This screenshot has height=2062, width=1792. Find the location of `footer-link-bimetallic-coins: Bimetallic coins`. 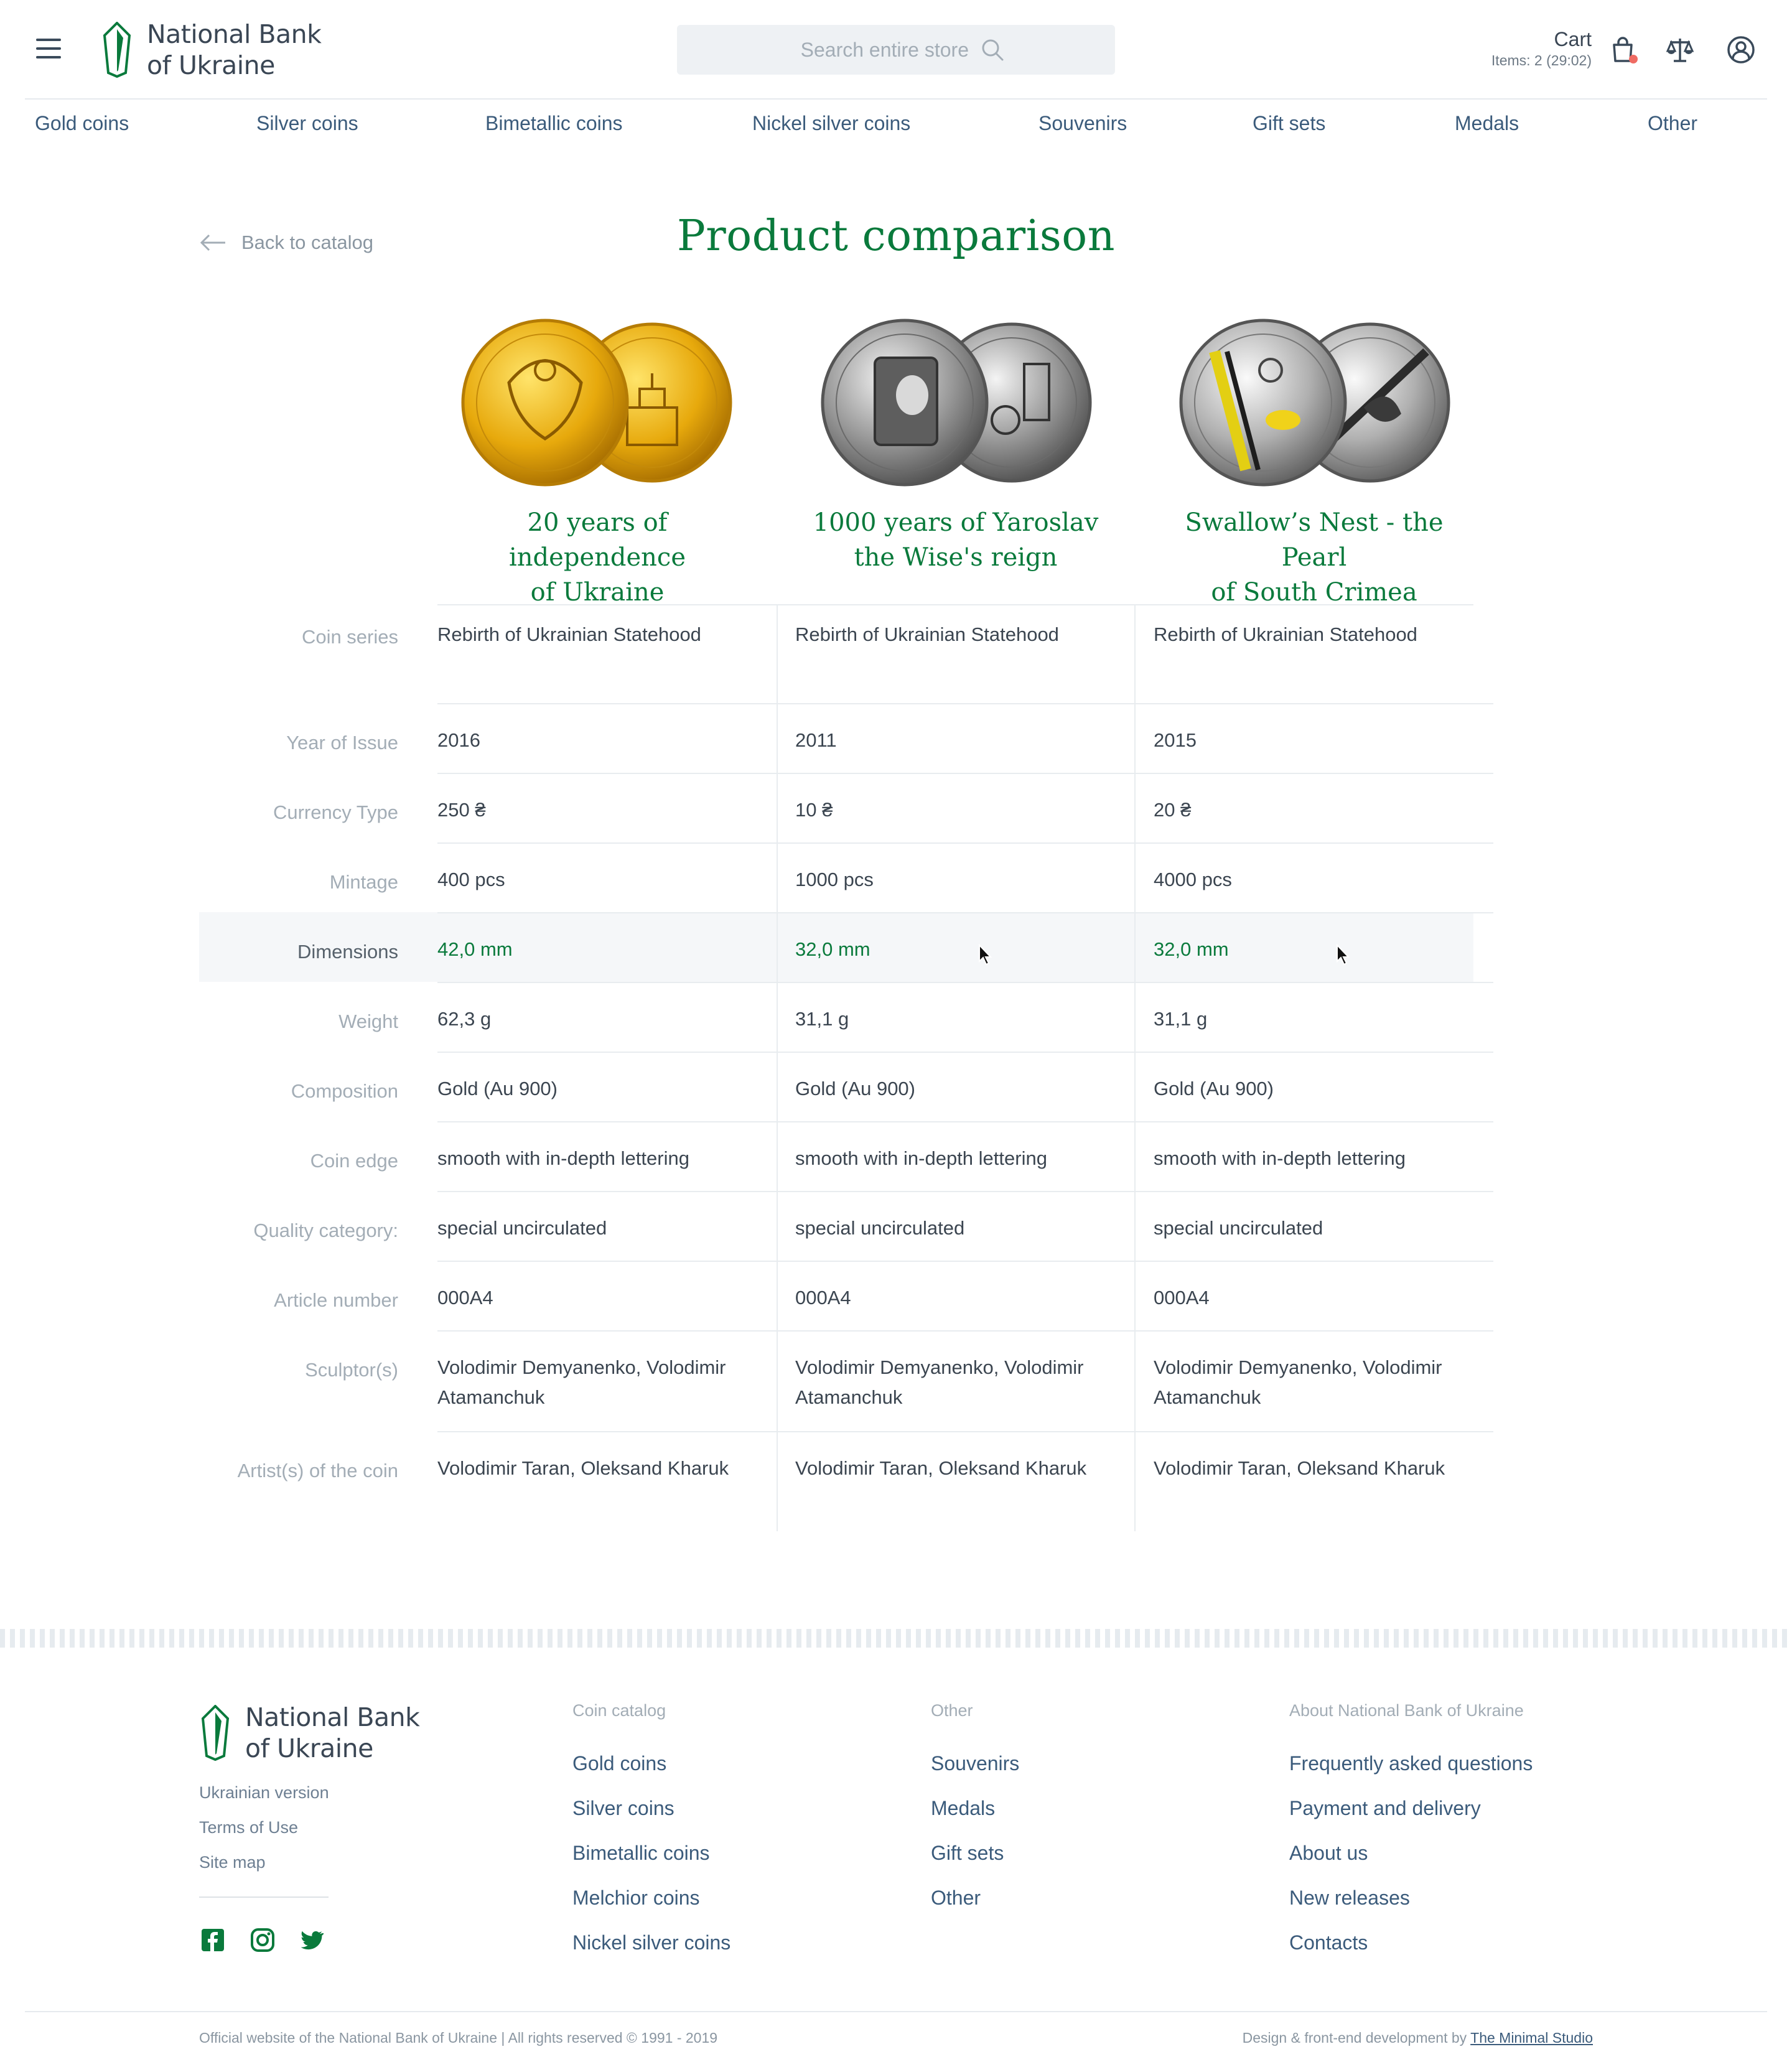

footer-link-bimetallic-coins: Bimetallic coins is located at coordinates (641, 1853).